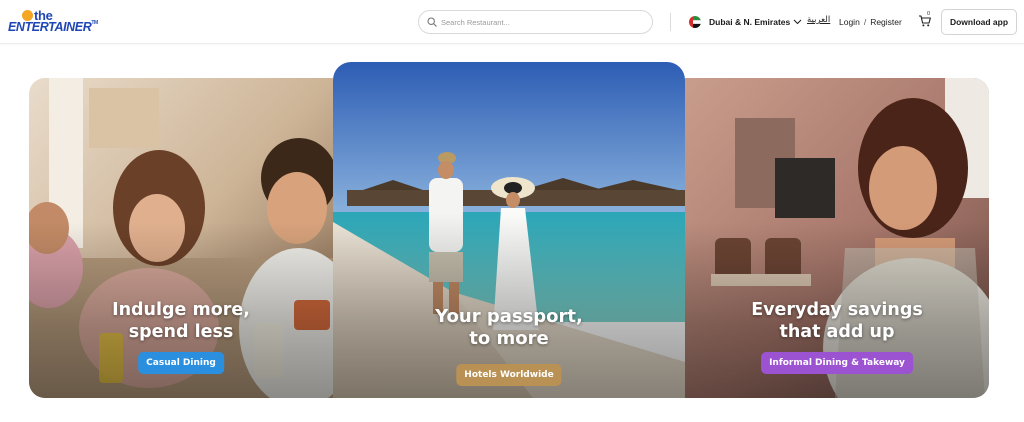 Image resolution: width=1024 pixels, height=422 pixels. I want to click on headline-line-2: that add up, so click(837, 332).